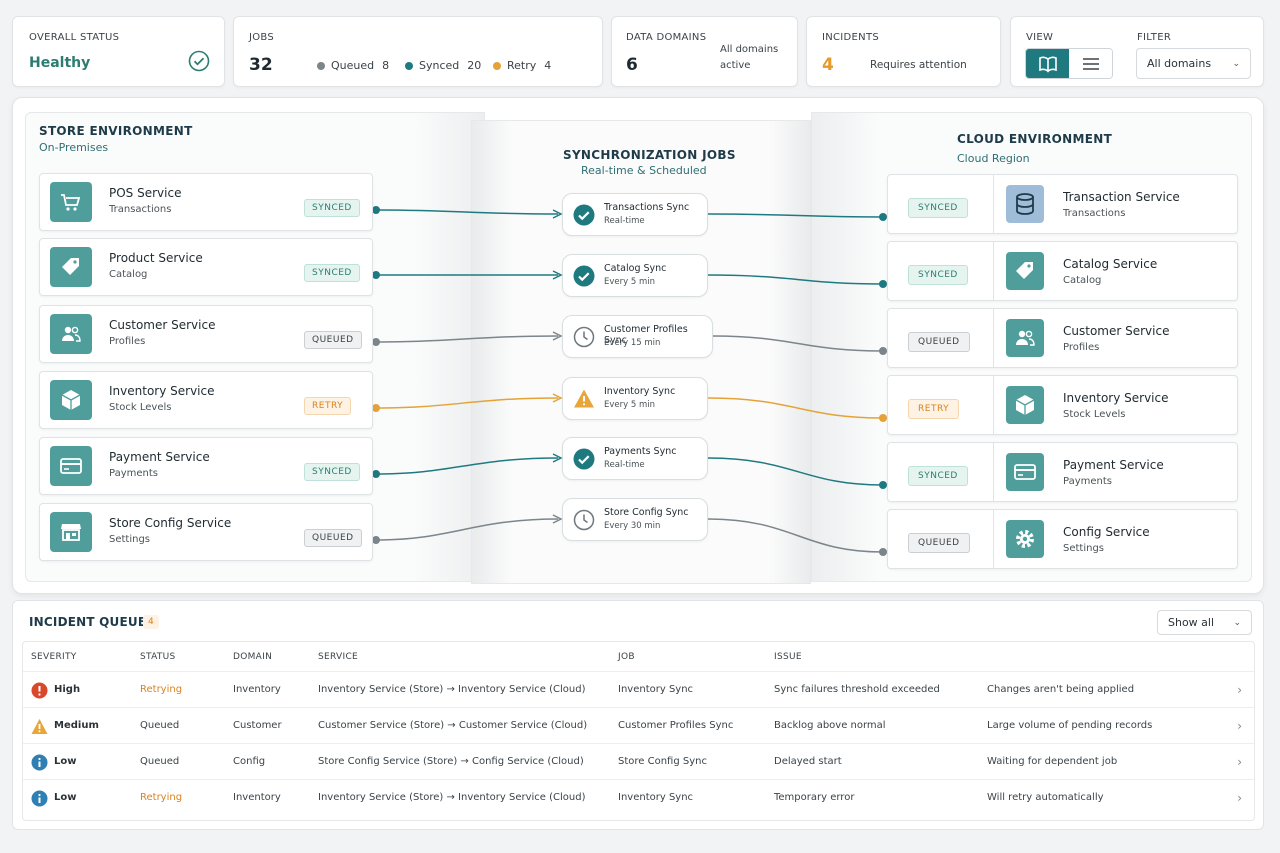 This screenshot has height=853, width=1280. I want to click on header-severity: SEVERITY, so click(54, 657).